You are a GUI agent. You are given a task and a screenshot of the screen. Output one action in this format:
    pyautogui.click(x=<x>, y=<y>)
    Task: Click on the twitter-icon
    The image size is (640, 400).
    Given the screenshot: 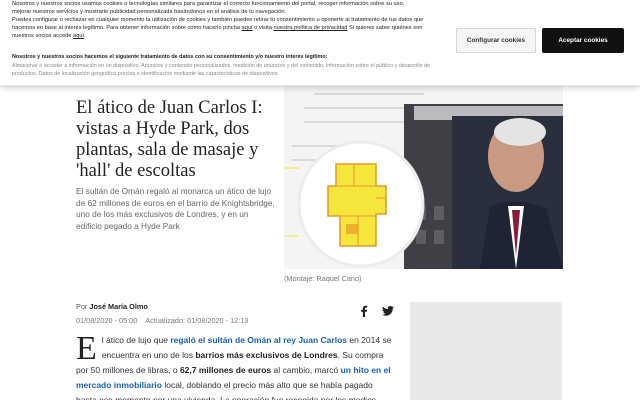 What is the action you would take?
    pyautogui.click(x=388, y=311)
    